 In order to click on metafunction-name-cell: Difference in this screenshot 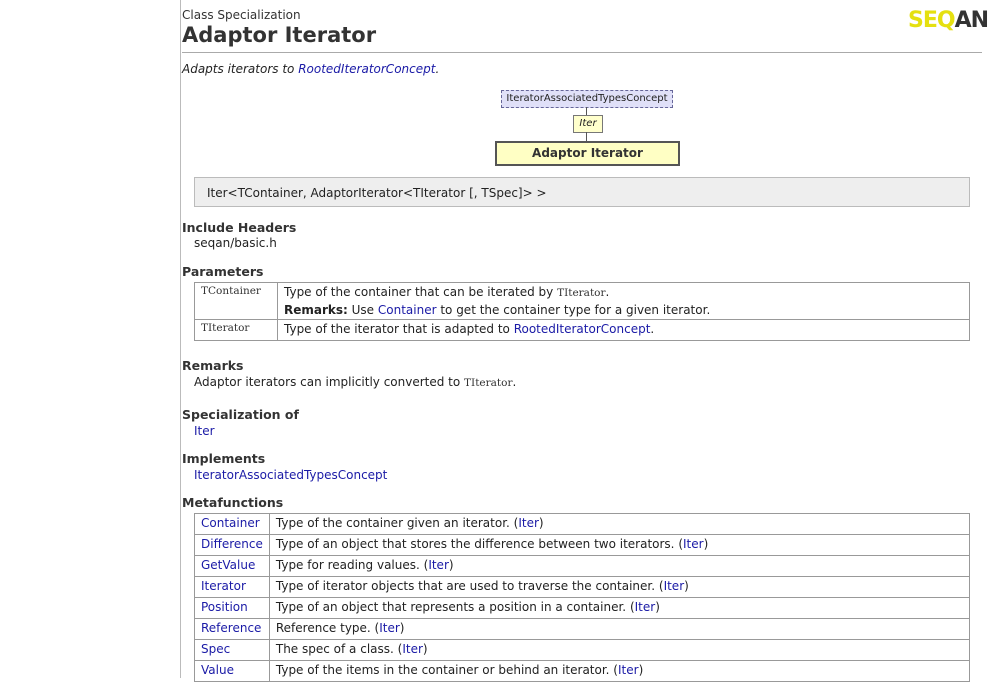, I will do `click(232, 545)`.